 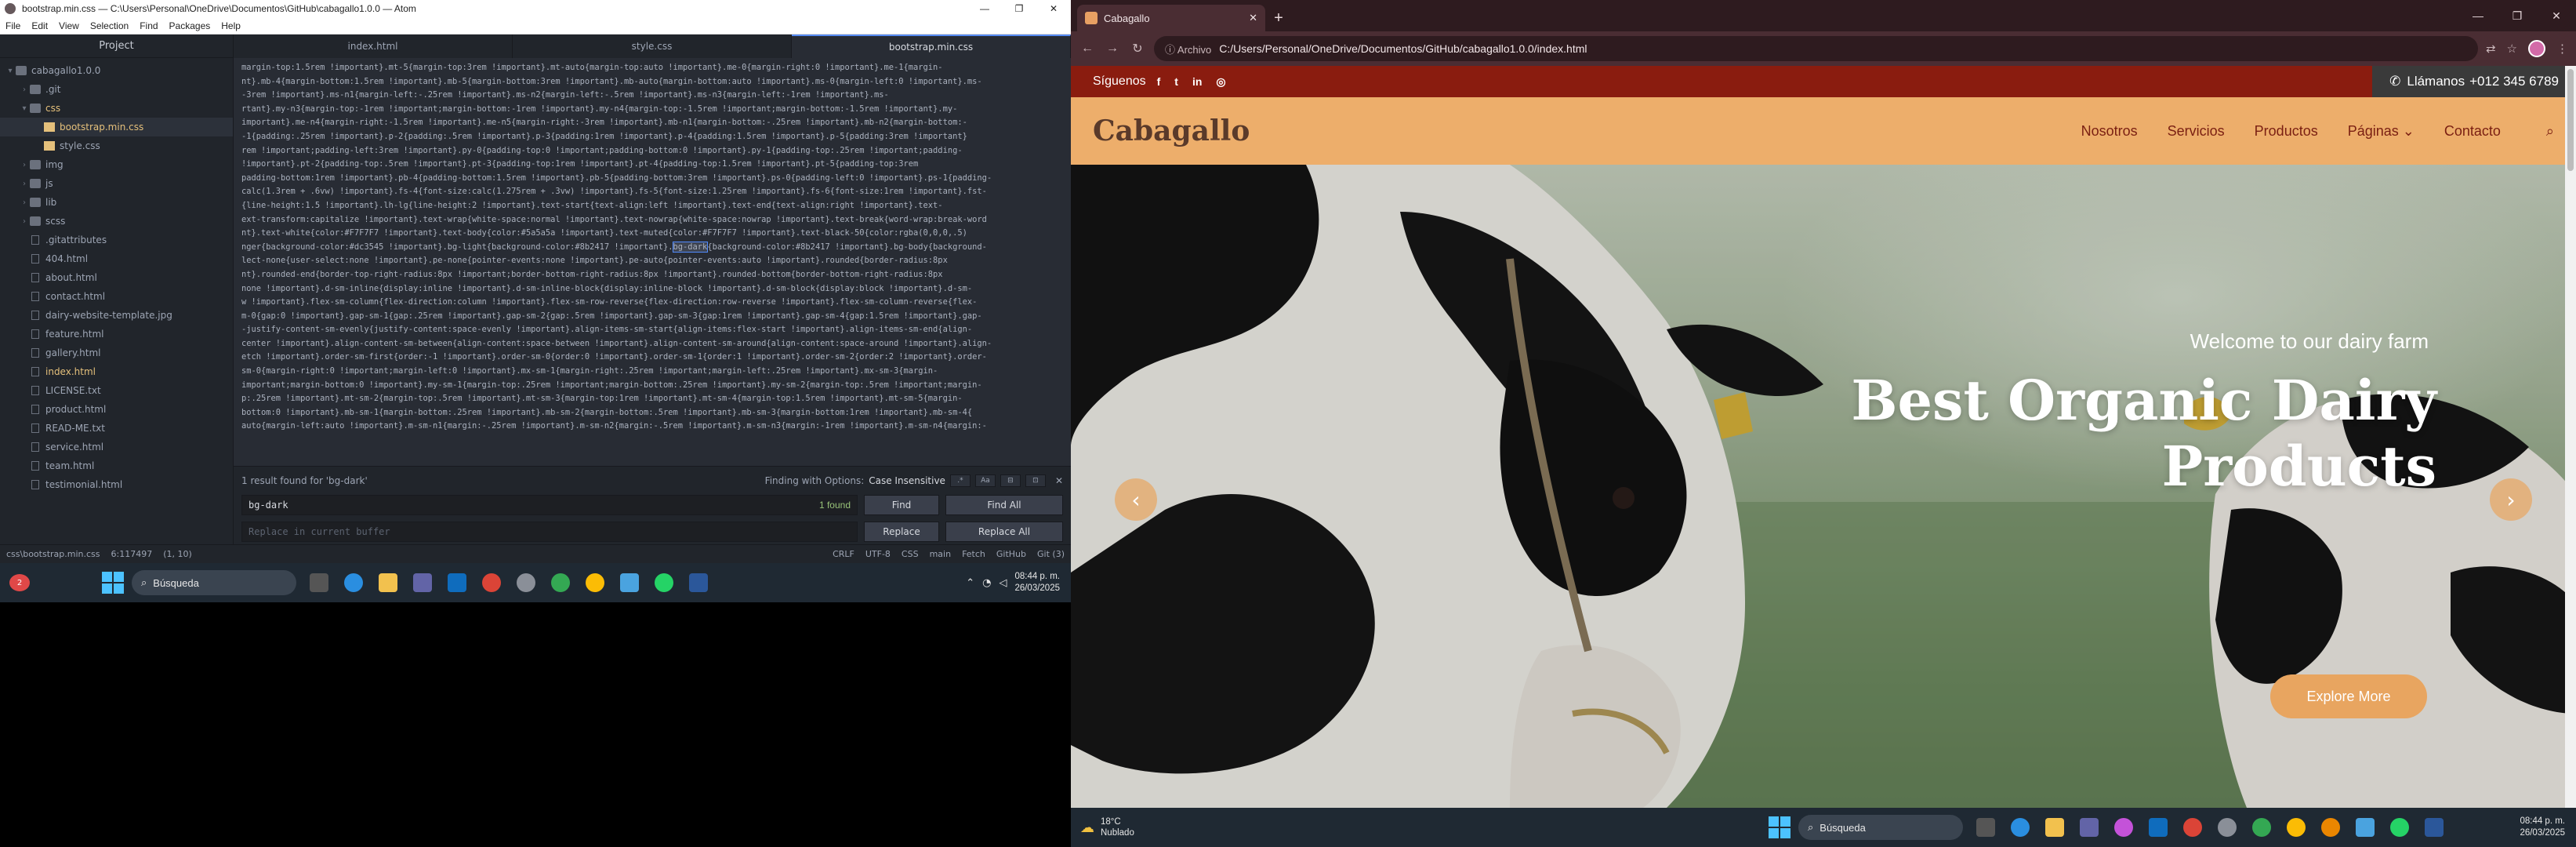 What do you see at coordinates (1053, 8) in the screenshot?
I see `close-button: ✕` at bounding box center [1053, 8].